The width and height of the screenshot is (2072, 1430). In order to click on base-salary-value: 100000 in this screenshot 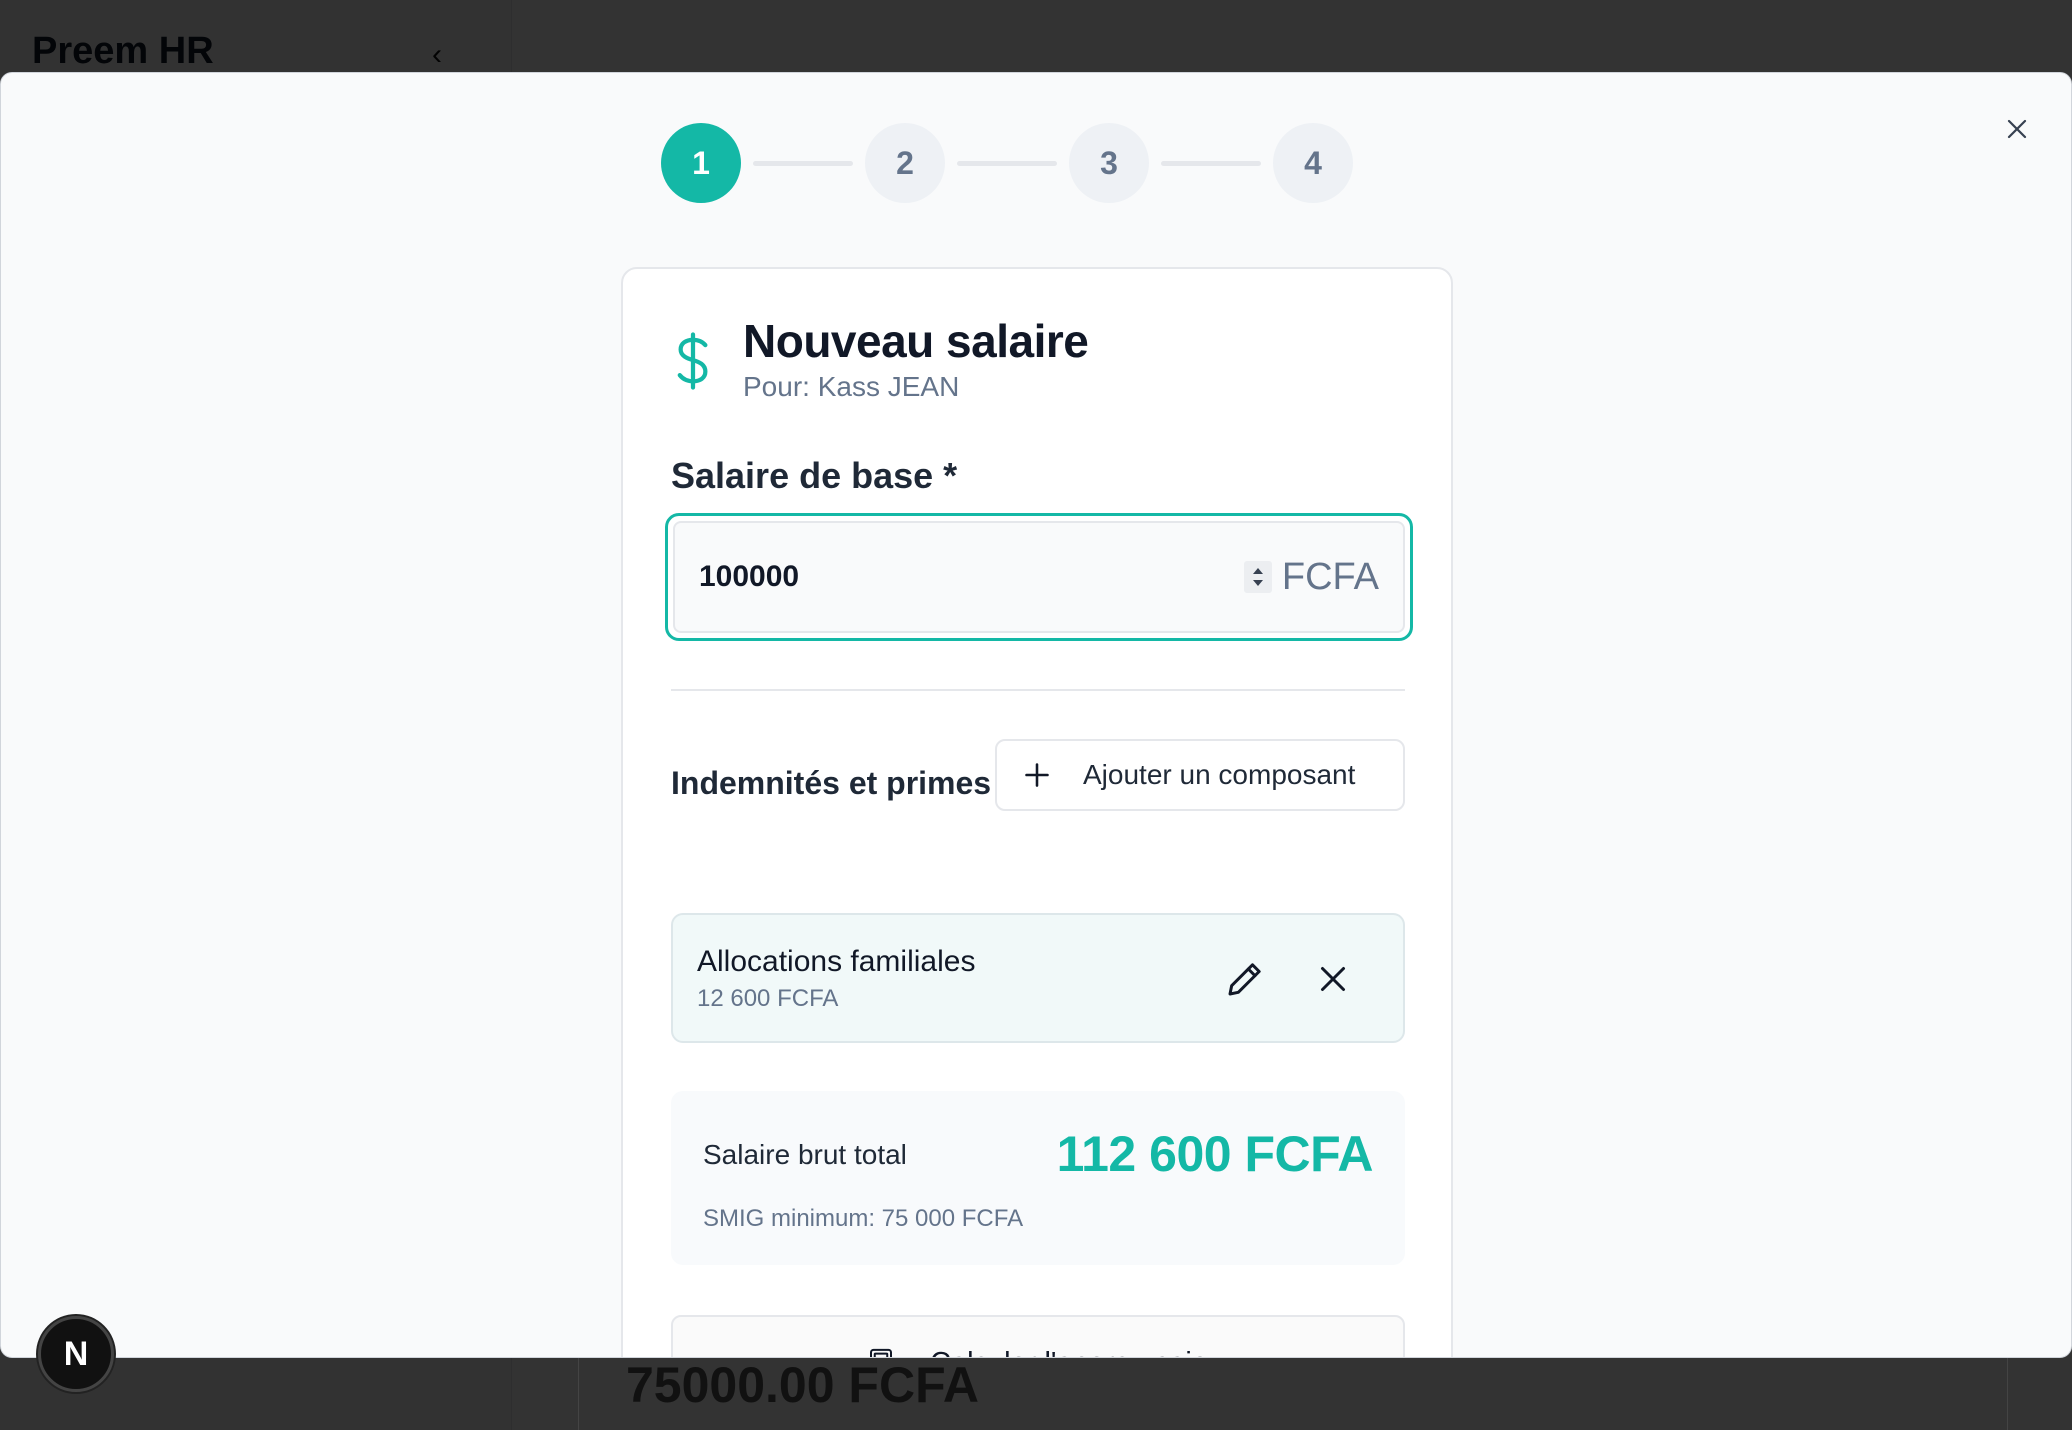, I will do `click(971, 577)`.